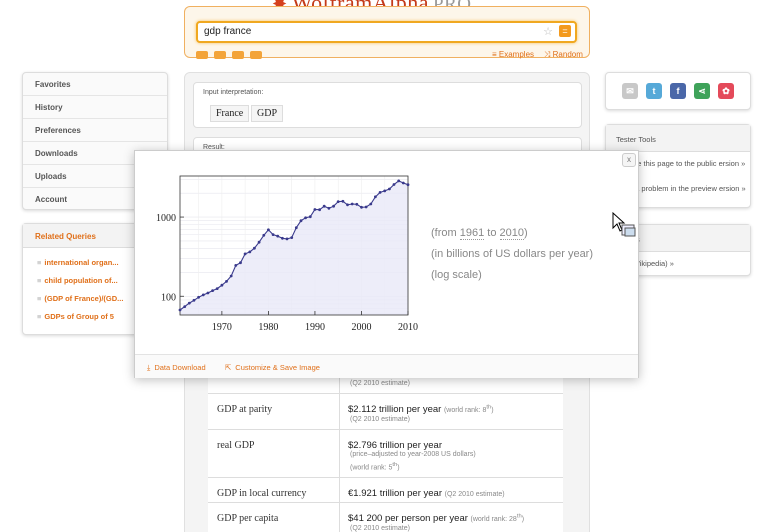  What do you see at coordinates (654, 91) in the screenshot?
I see `twitter-icon: t` at bounding box center [654, 91].